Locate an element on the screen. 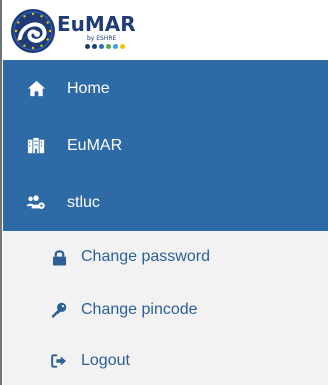 This screenshot has width=328, height=385. nav-item-label: EuMAR is located at coordinates (95, 145).